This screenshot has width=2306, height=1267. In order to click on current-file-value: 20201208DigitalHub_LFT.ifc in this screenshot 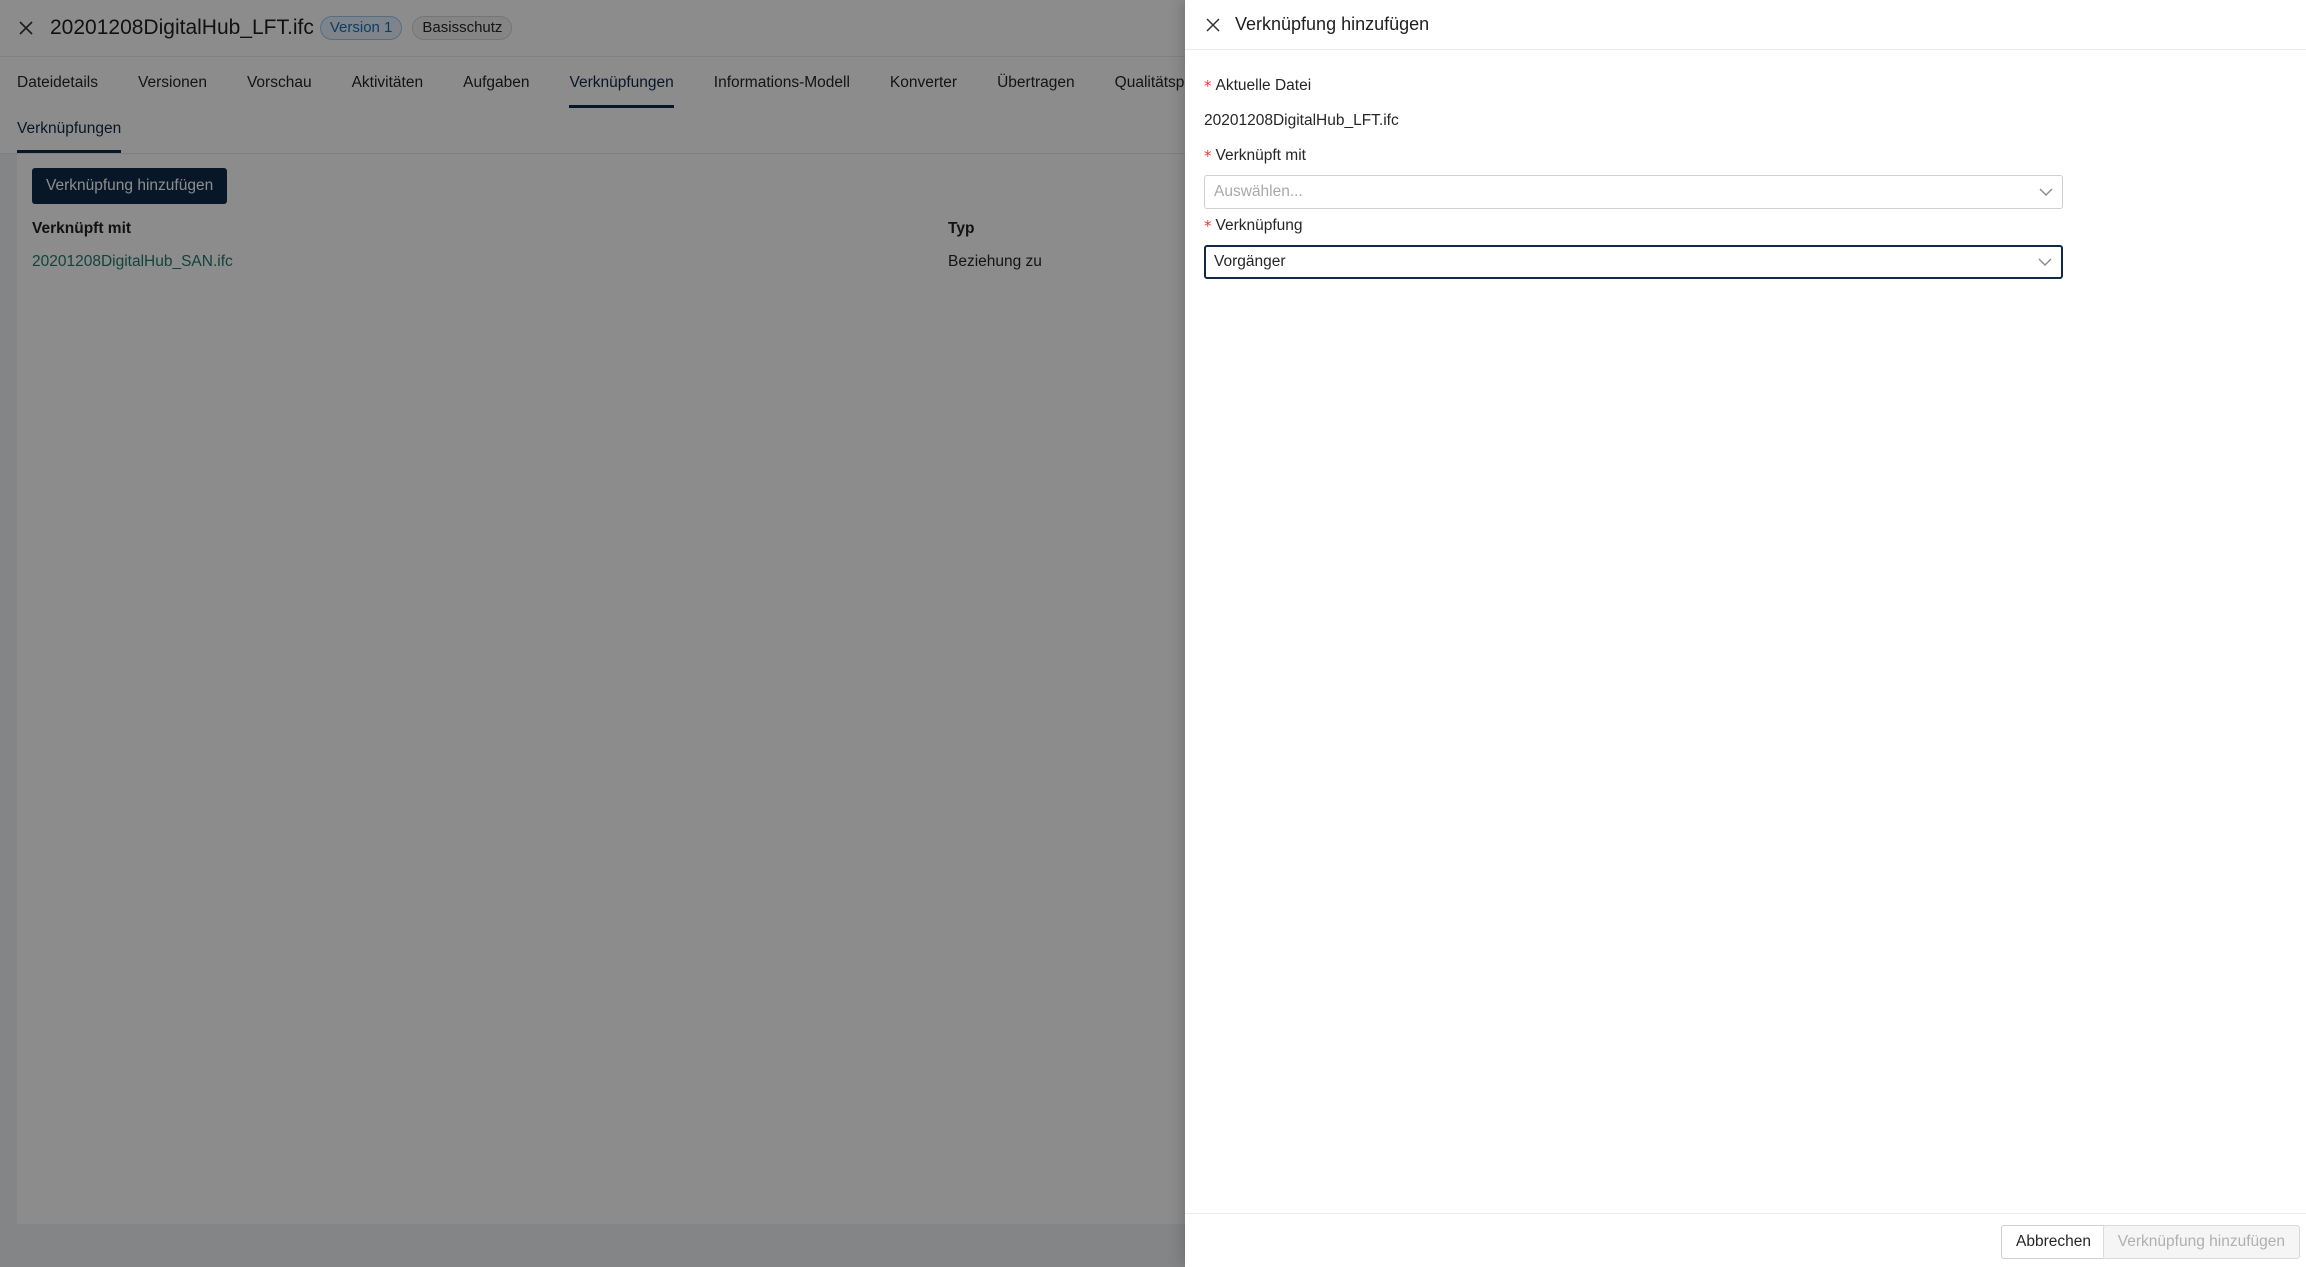, I will do `click(1301, 120)`.